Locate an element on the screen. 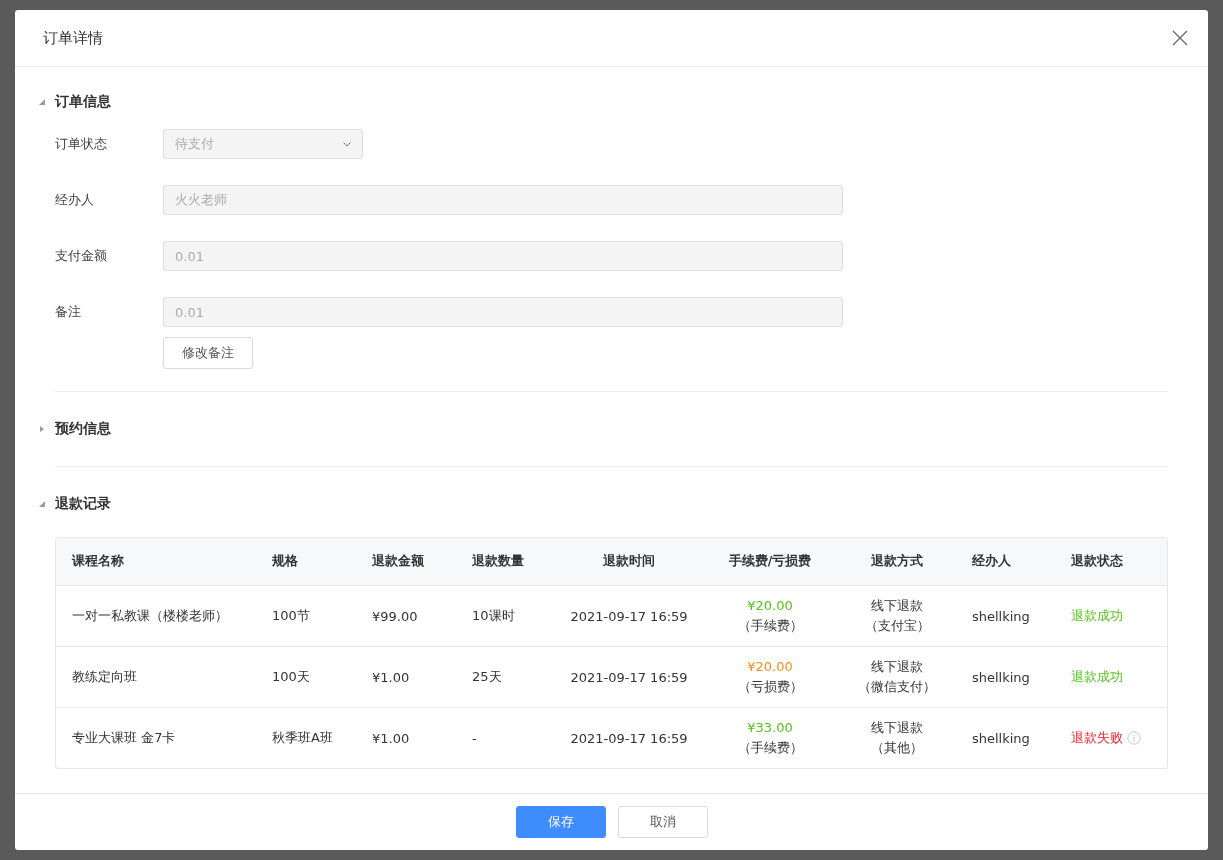 Image resolution: width=1223 pixels, height=860 pixels. fee-type: （亏损费） is located at coordinates (770, 687).